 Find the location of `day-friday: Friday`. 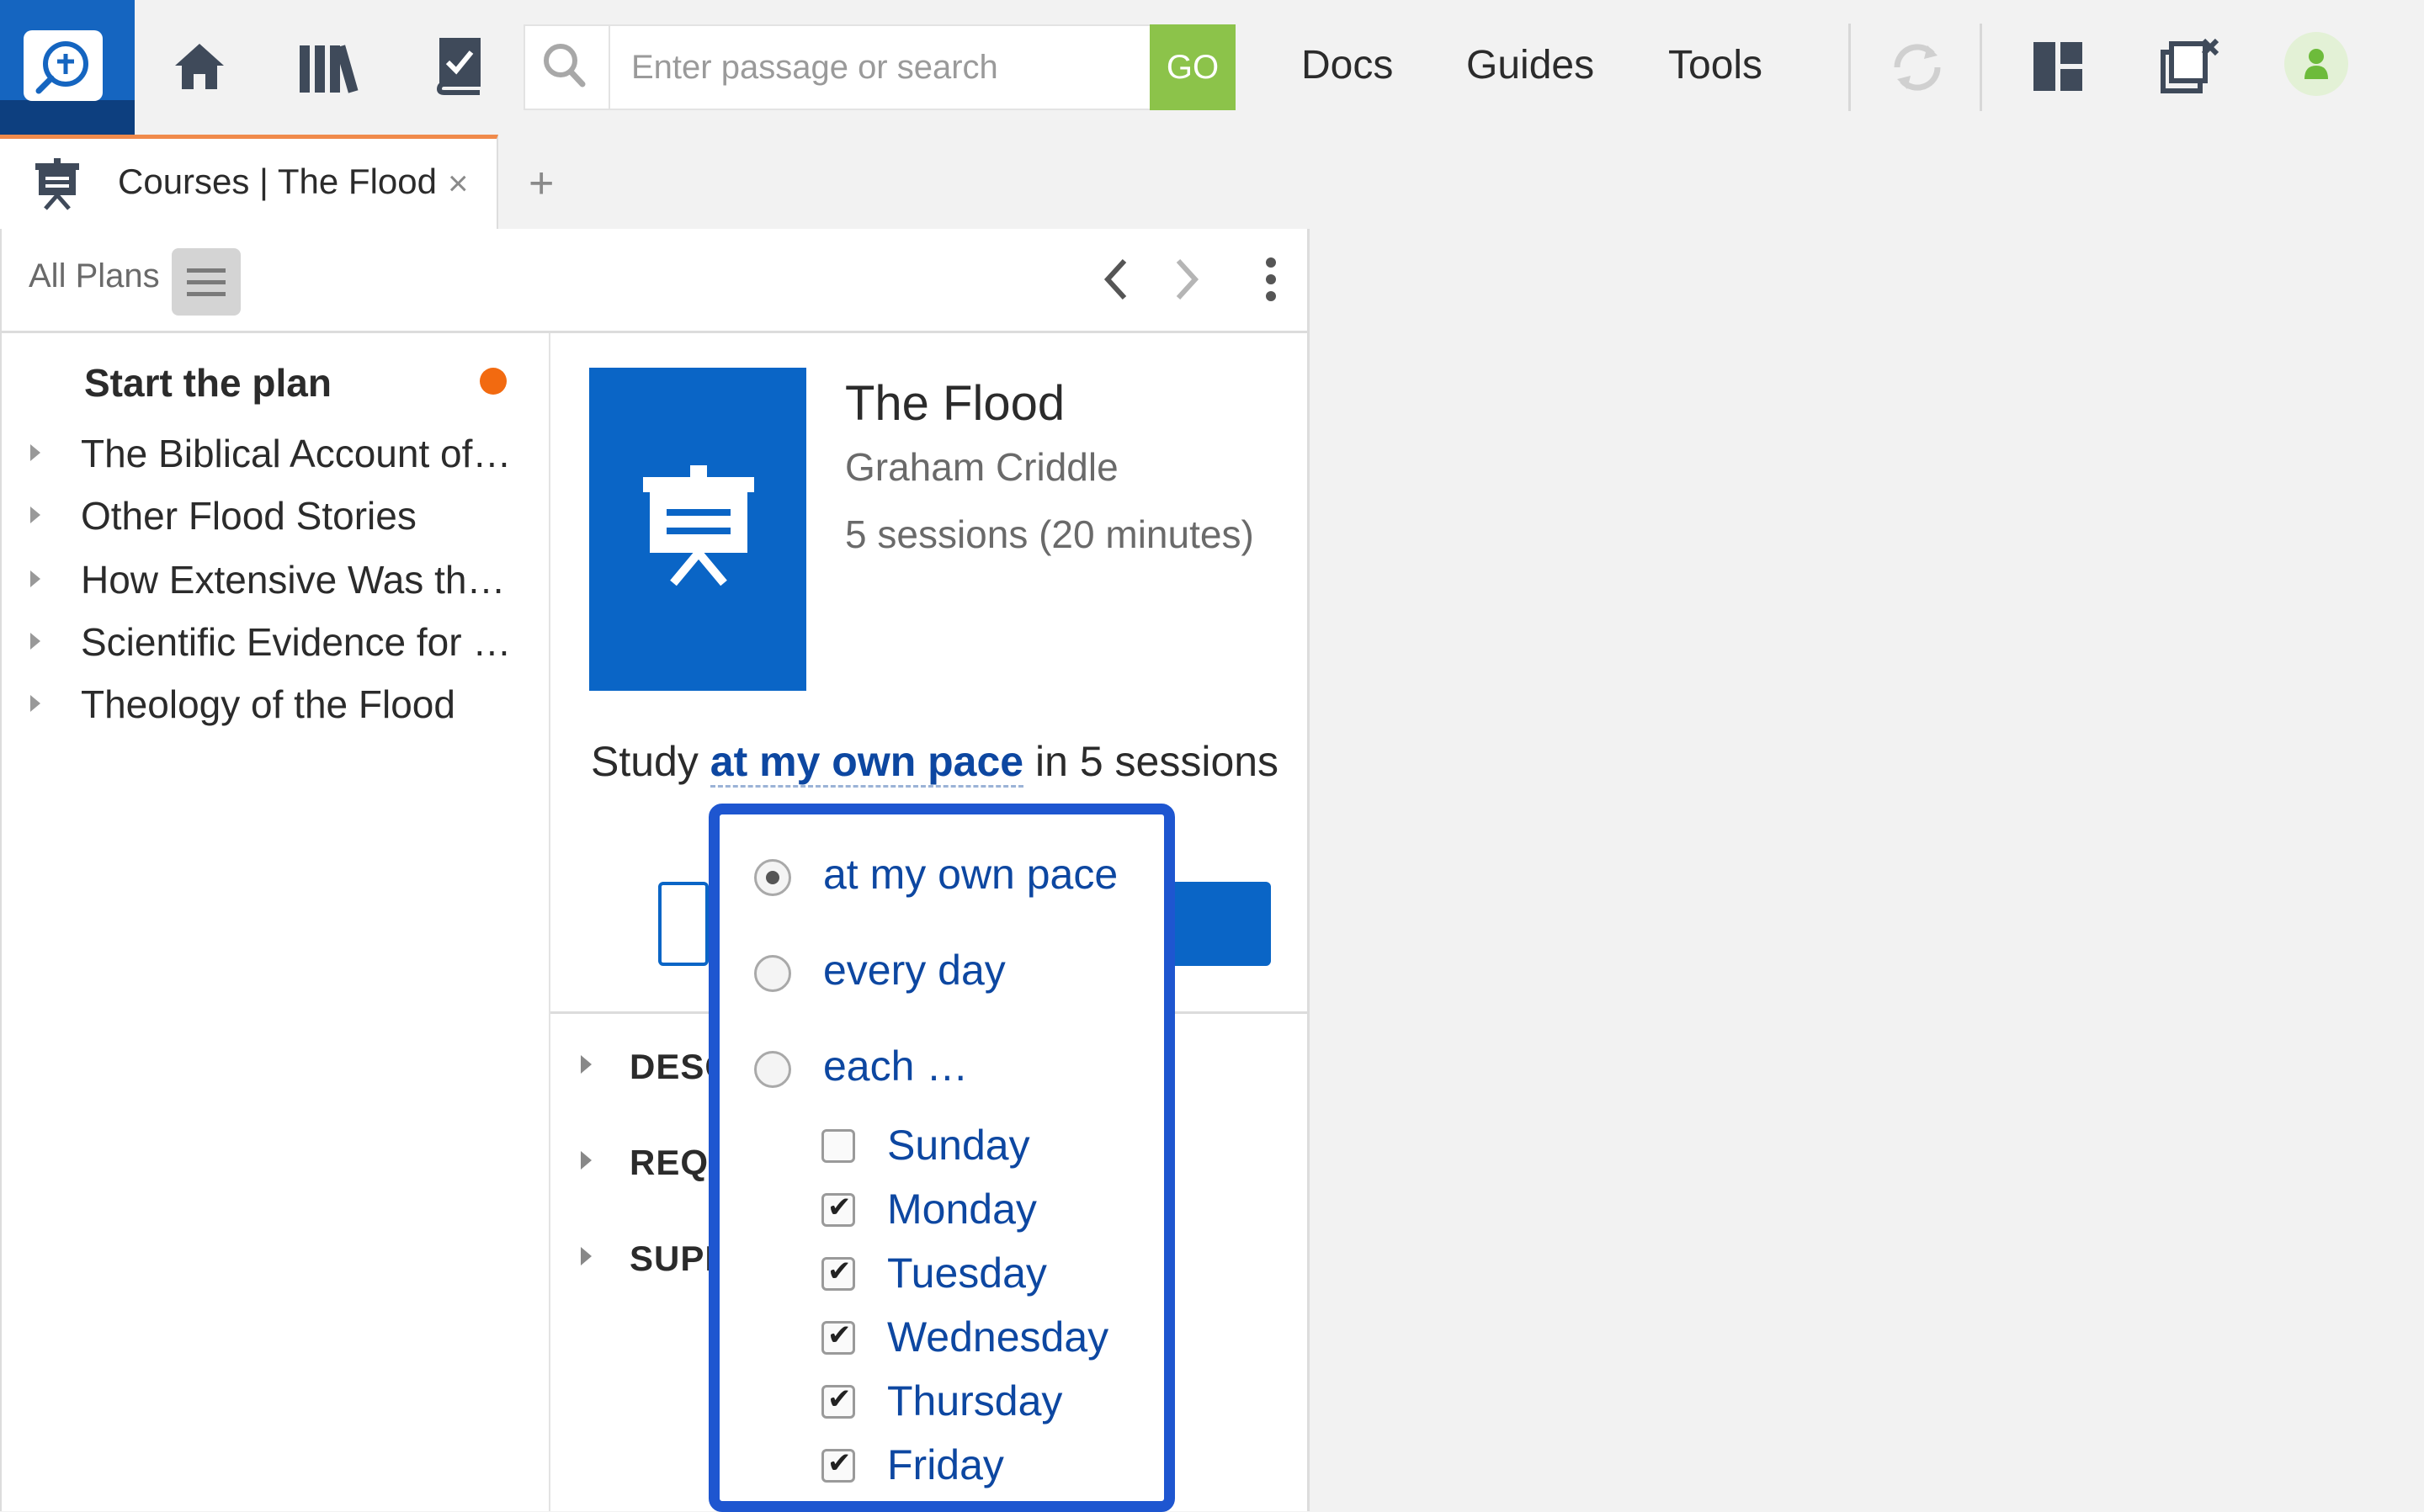

day-friday: Friday is located at coordinates (980, 1465).